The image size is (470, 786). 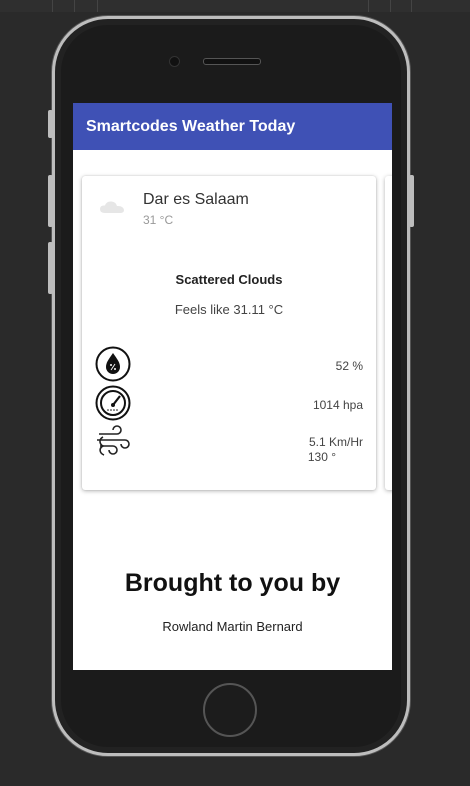 I want to click on feels-like: Feels like 31.11 °C, so click(x=229, y=309).